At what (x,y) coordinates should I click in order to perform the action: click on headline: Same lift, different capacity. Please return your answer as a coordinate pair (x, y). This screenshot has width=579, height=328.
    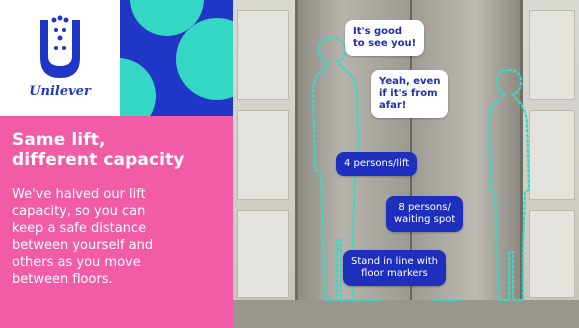
    Looking at the image, I should click on (98, 150).